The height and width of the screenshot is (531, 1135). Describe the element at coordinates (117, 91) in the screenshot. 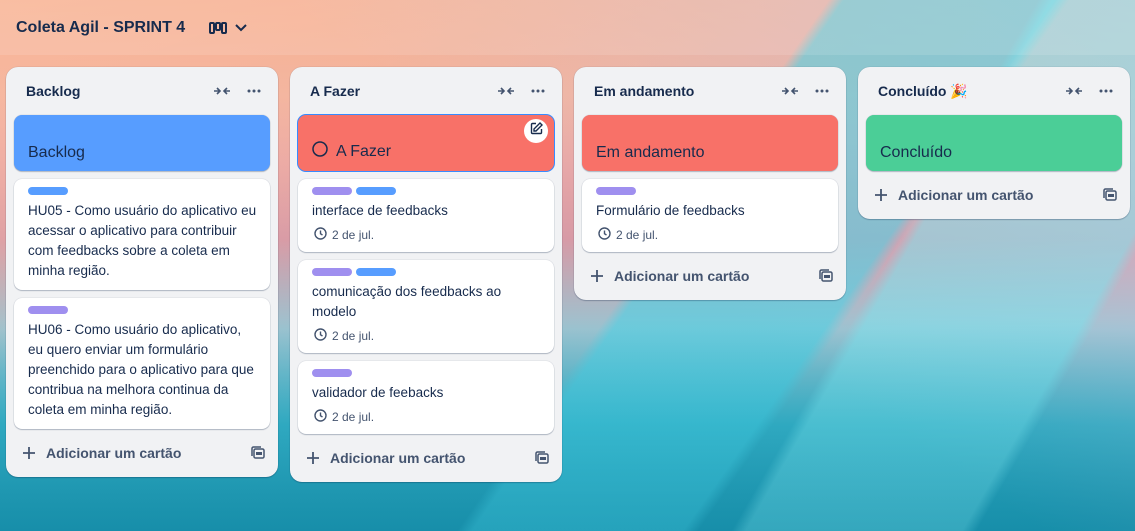

I see `list-title: Backlog` at that location.